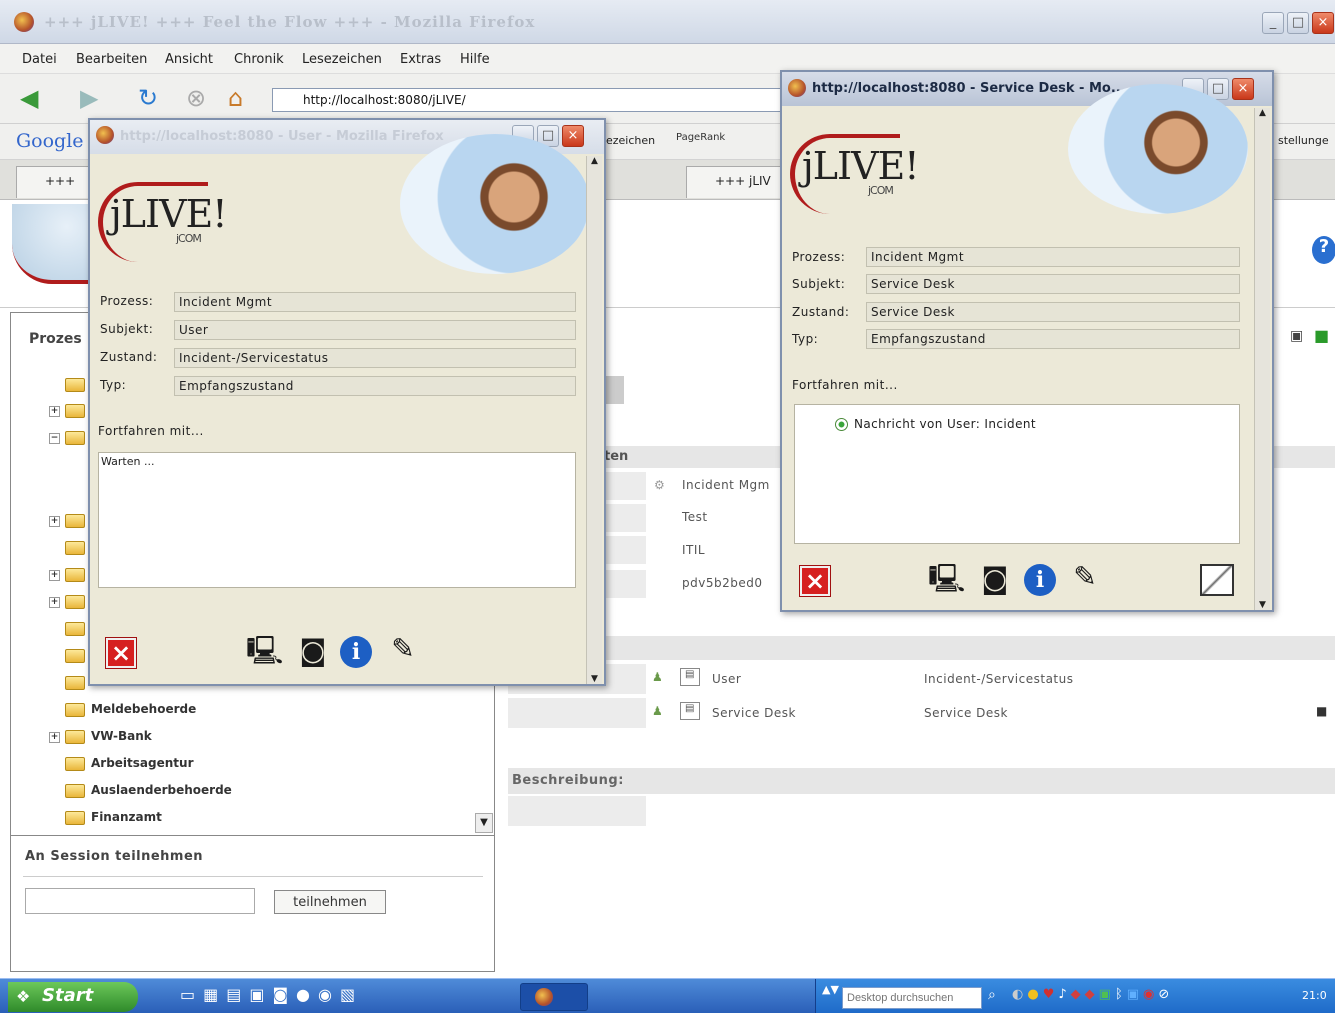 This screenshot has width=1335, height=1013. I want to click on pagerank-label: PageRank, so click(700, 137).